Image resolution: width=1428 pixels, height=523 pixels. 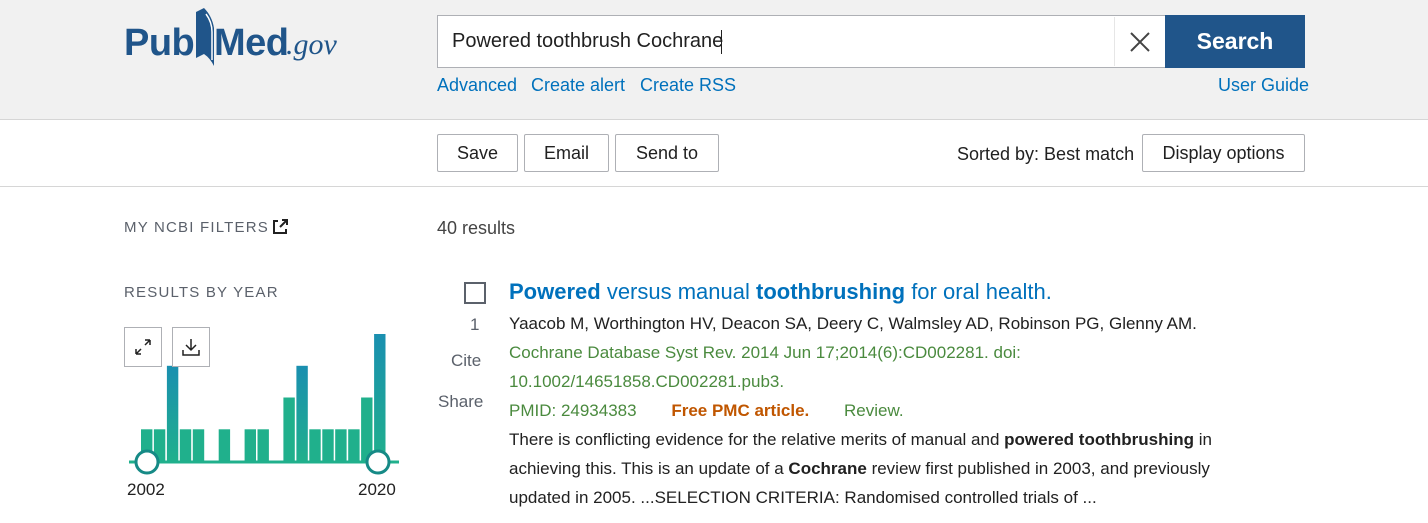 What do you see at coordinates (377, 489) in the screenshot?
I see `year-end-label: 2020` at bounding box center [377, 489].